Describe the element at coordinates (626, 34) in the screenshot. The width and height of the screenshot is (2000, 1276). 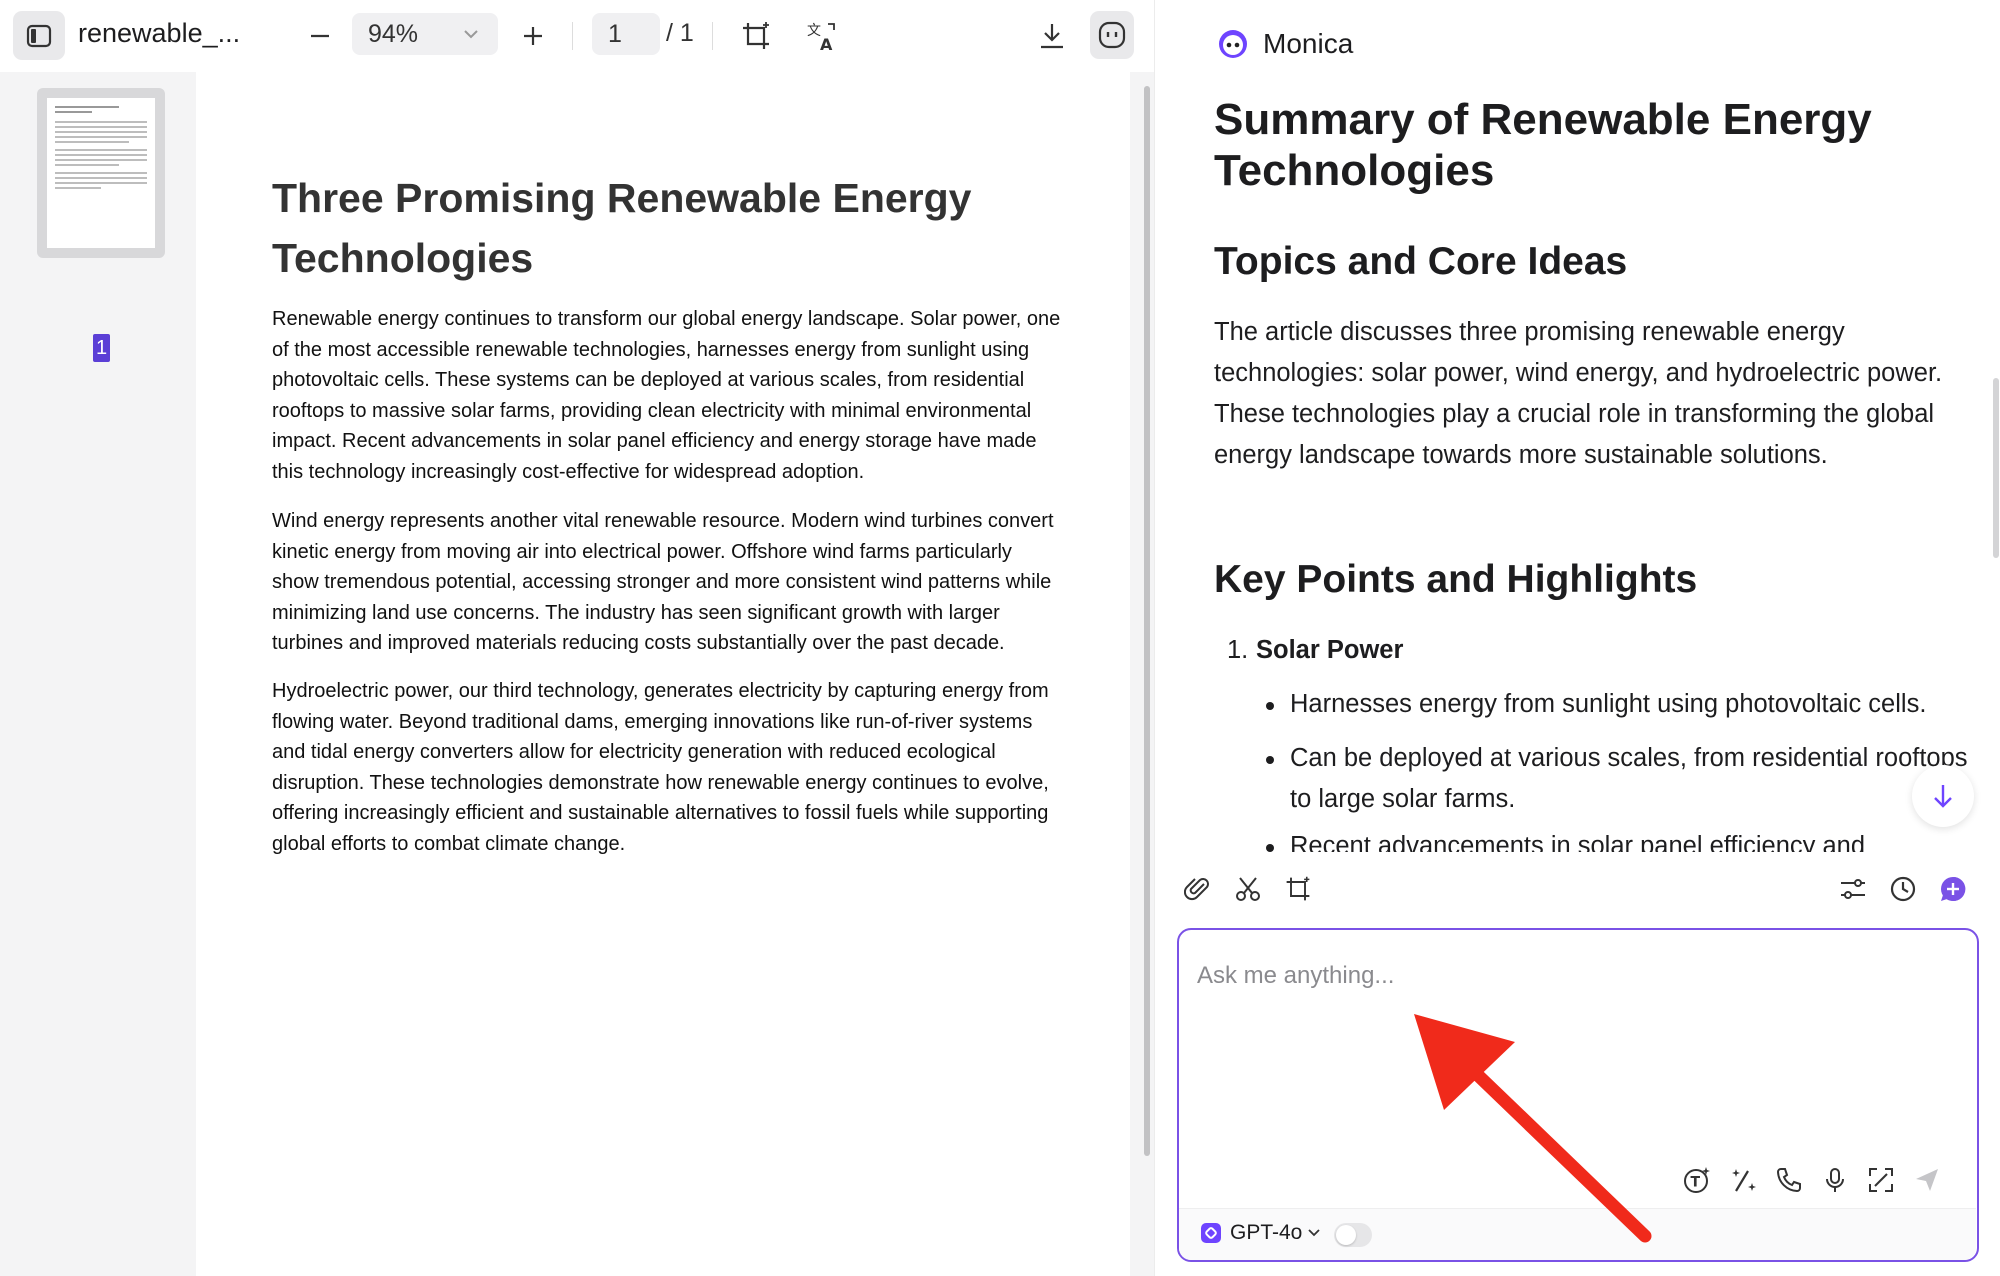
I see `page-number-input: 1` at that location.